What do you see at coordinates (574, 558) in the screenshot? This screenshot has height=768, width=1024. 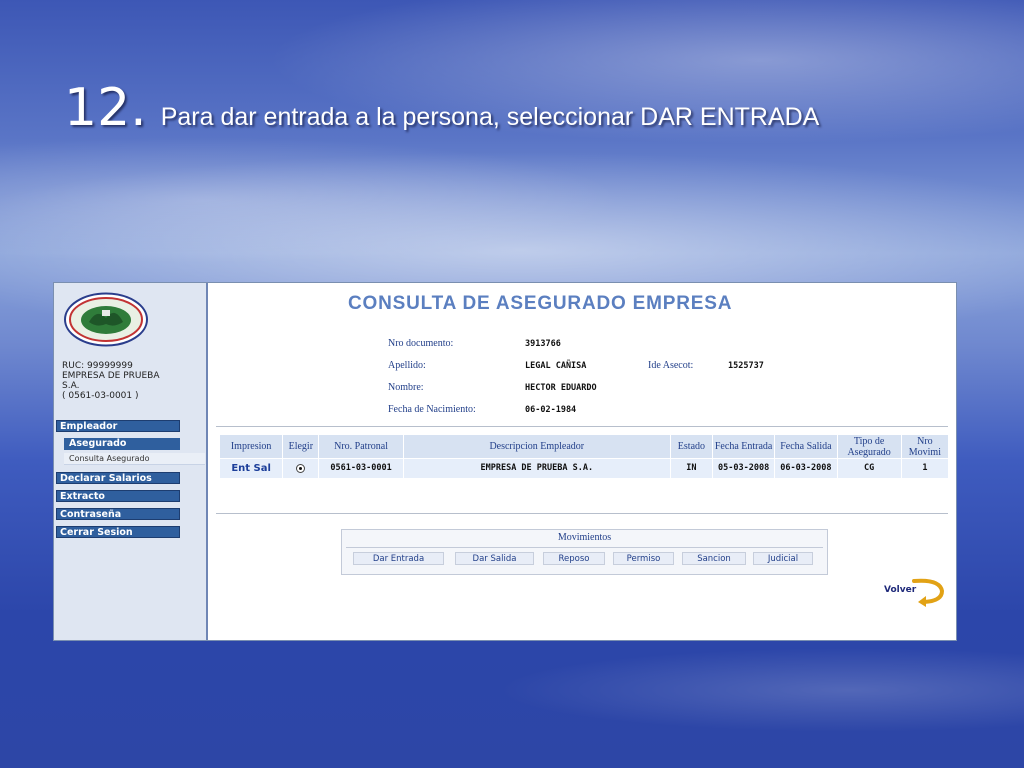 I see `reposo-button: Reposo` at bounding box center [574, 558].